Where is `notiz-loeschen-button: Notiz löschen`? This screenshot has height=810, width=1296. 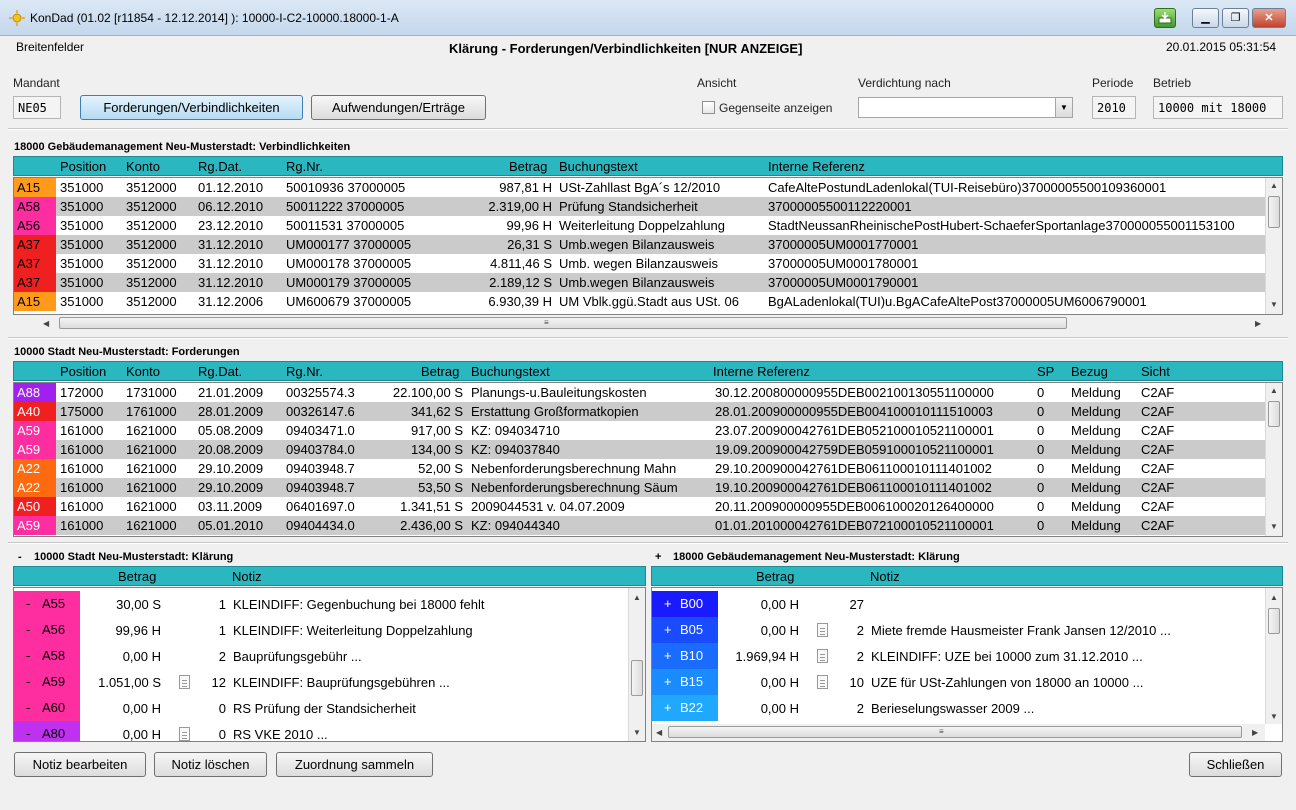
notiz-loeschen-button: Notiz löschen is located at coordinates (210, 764).